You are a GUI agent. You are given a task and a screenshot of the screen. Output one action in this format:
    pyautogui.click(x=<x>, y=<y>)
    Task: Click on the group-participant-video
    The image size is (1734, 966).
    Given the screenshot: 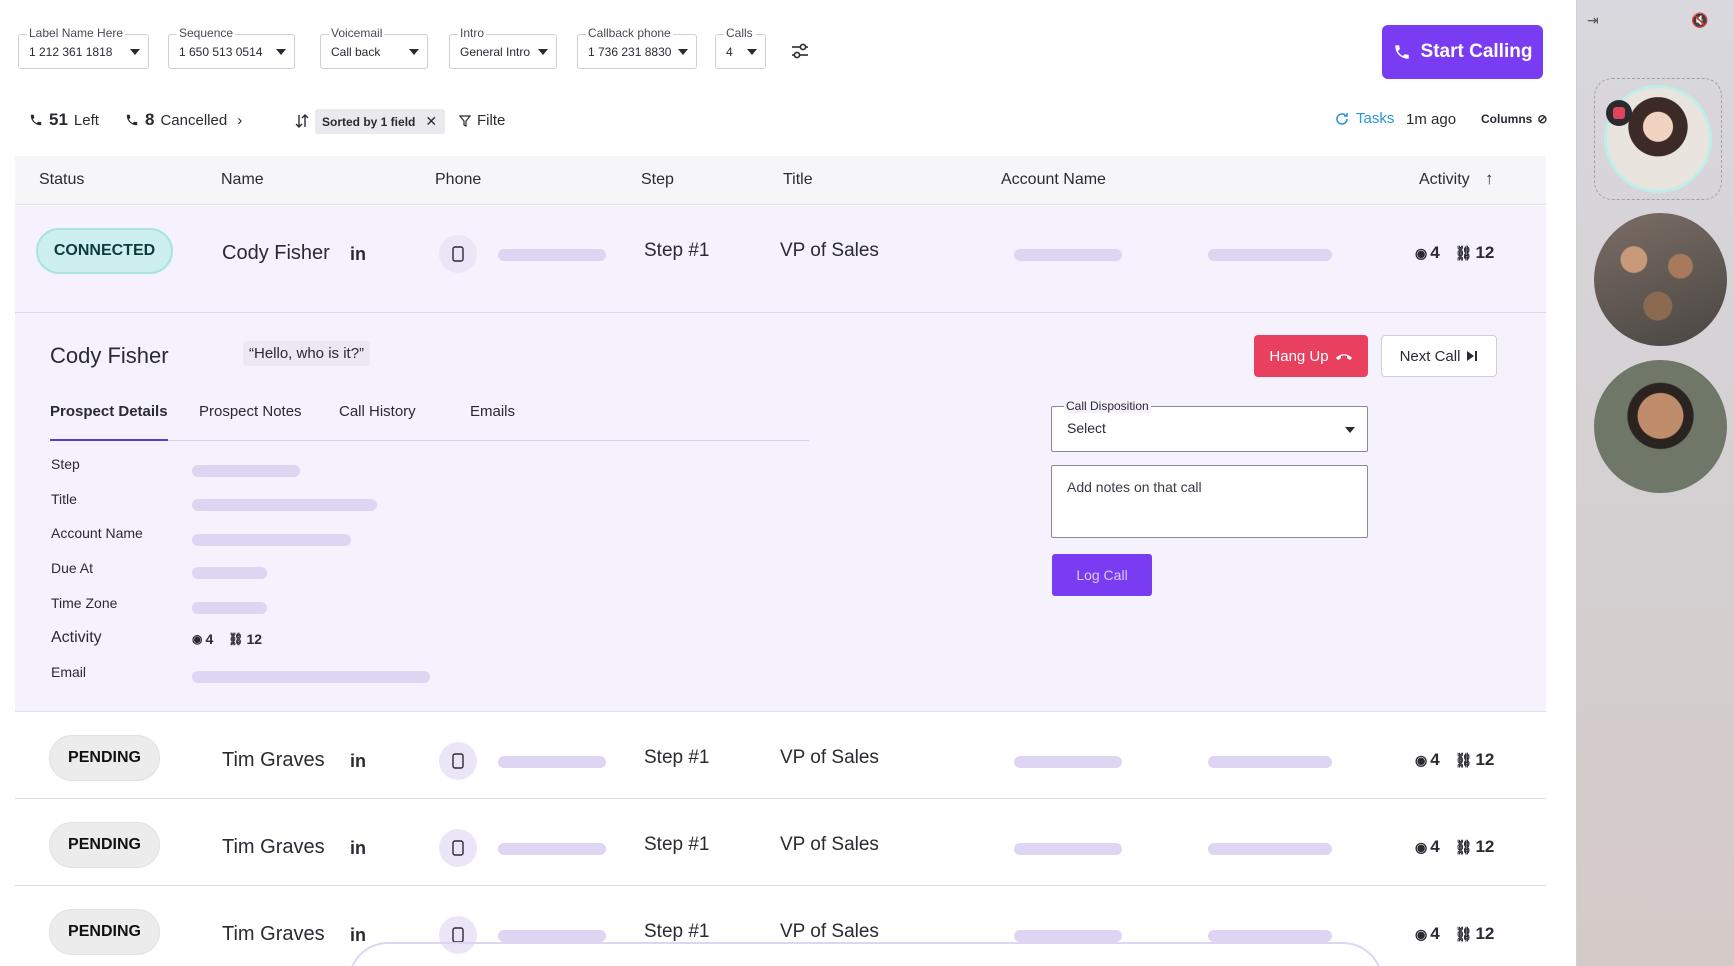 What is the action you would take?
    pyautogui.click(x=1660, y=279)
    